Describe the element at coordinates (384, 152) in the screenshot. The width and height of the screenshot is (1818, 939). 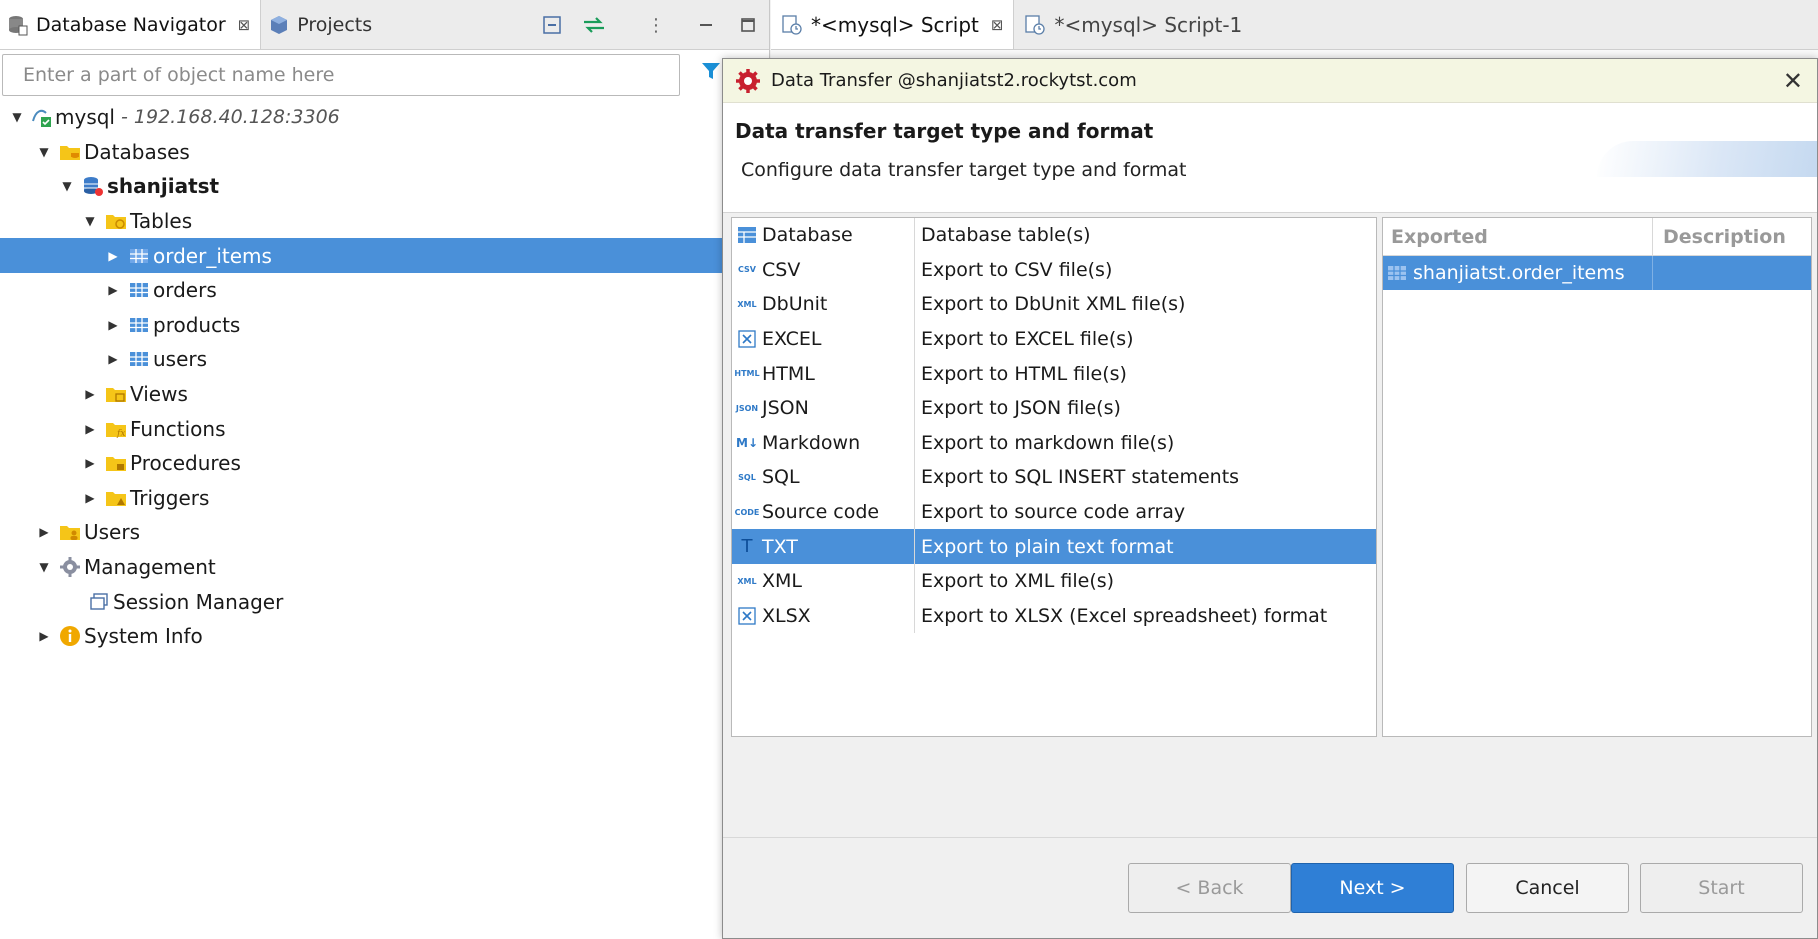
I see `tree-node-databases: ▼ Databases` at that location.